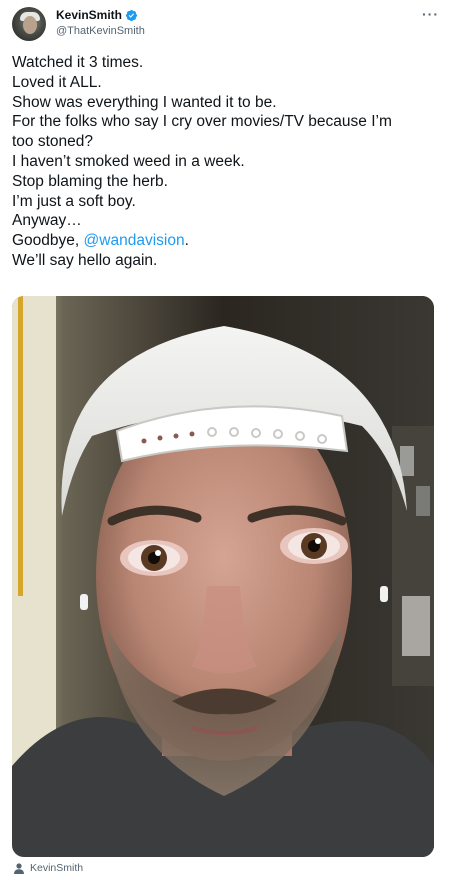 The image size is (457, 880). I want to click on avatar-face, so click(30, 25).